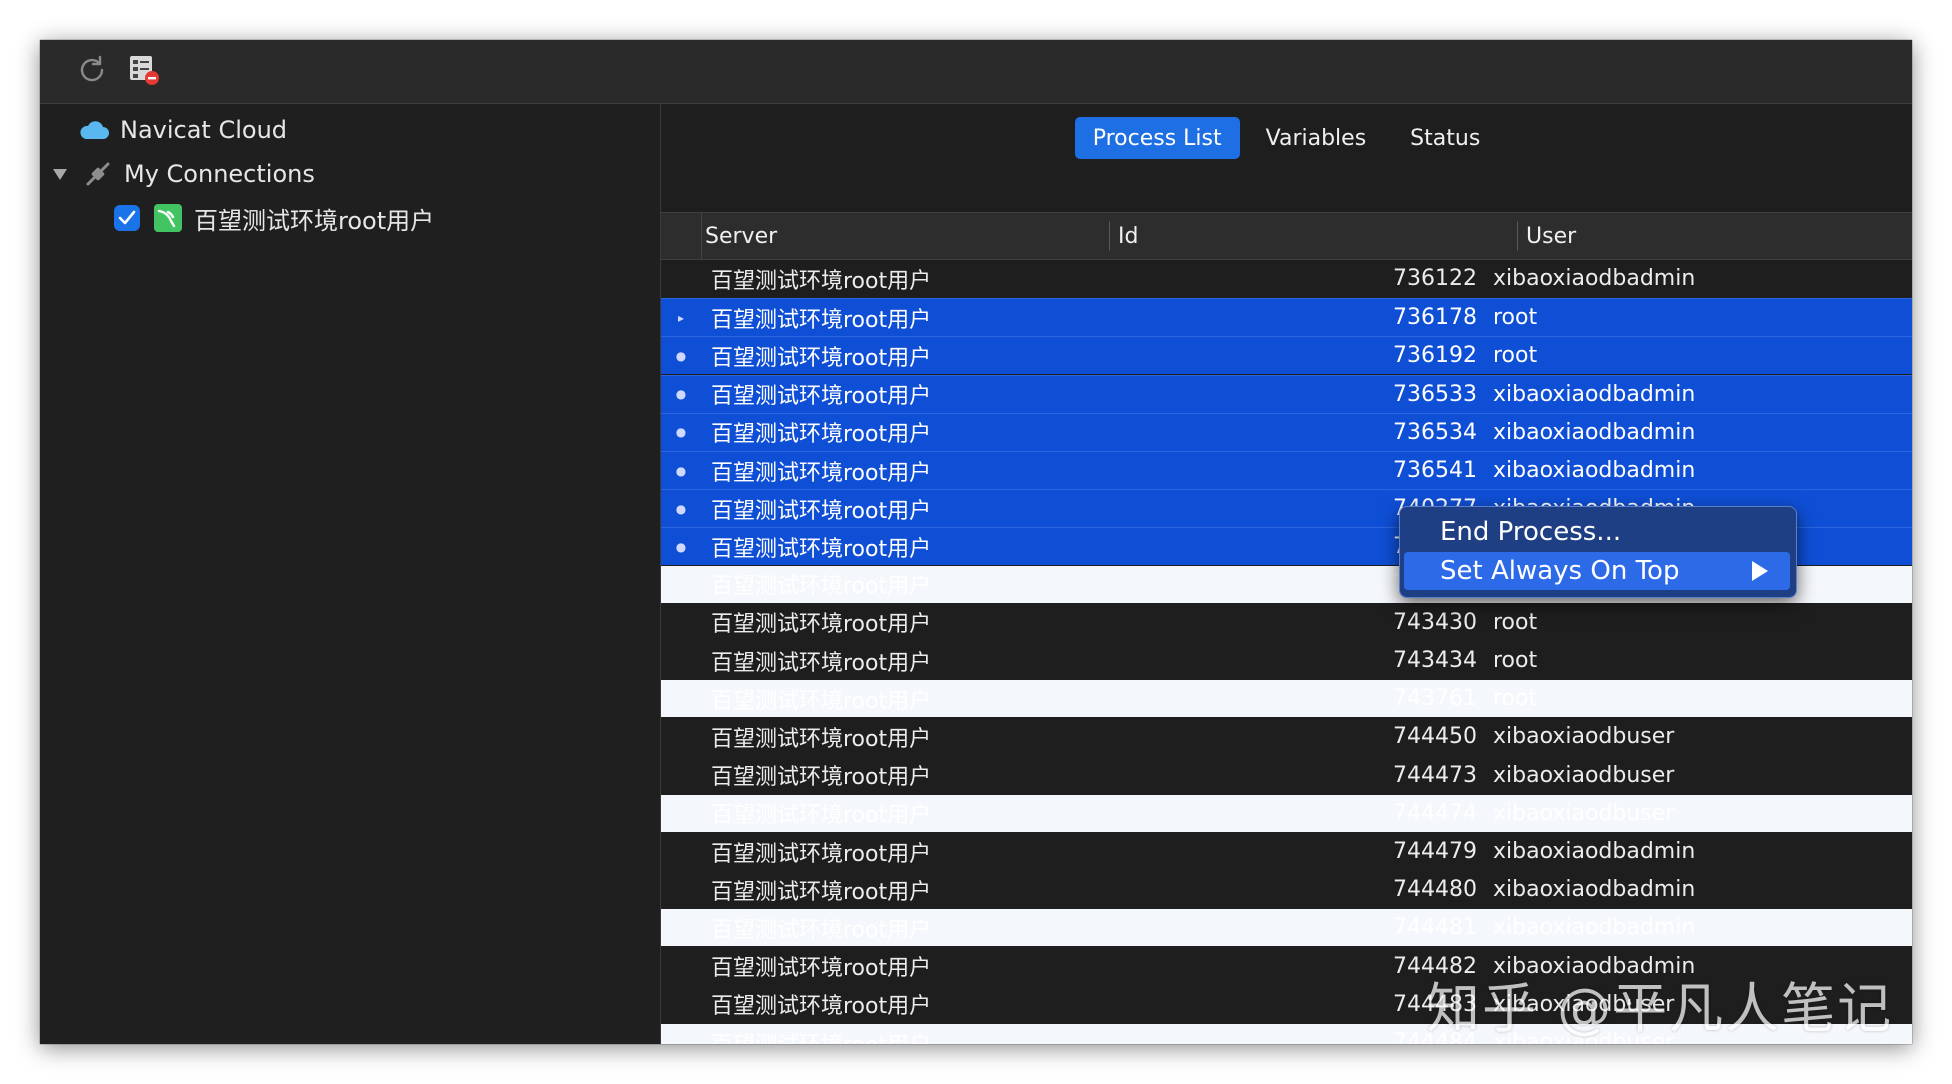  Describe the element at coordinates (1435, 775) in the screenshot. I see `cell-id: 744473` at that location.